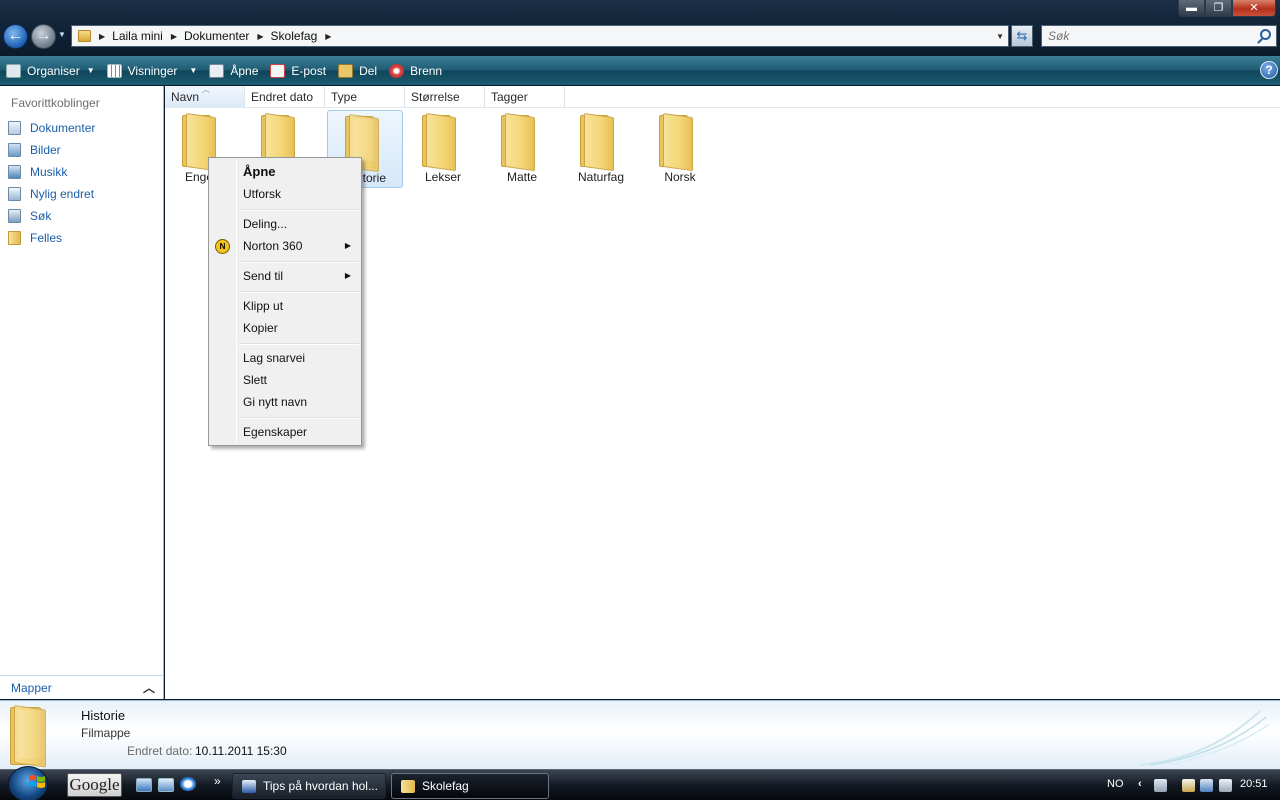 The image size is (1280, 800). I want to click on menu-item-explore: Utforsk, so click(301, 194).